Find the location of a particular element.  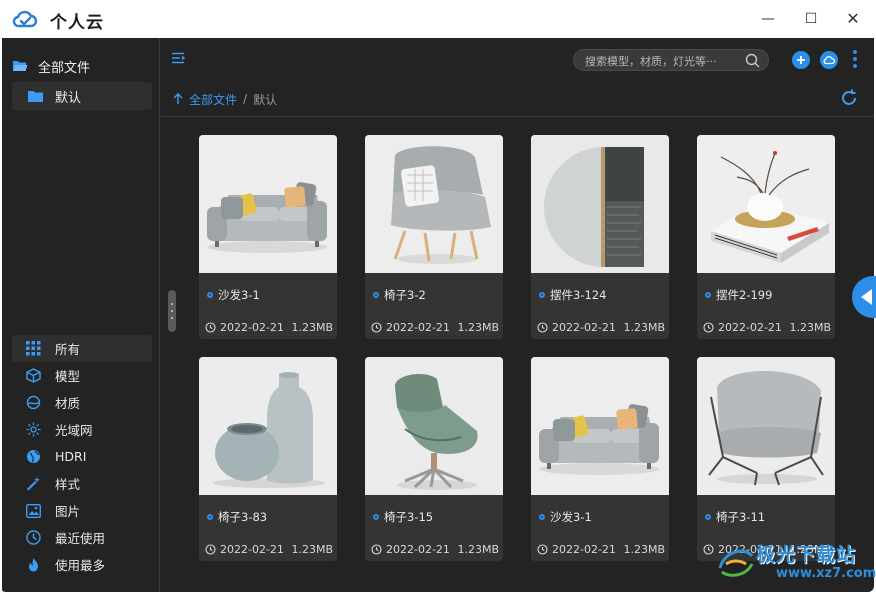

file-card: 椅子3-11 2022-02-21 1.23MB is located at coordinates (766, 459).